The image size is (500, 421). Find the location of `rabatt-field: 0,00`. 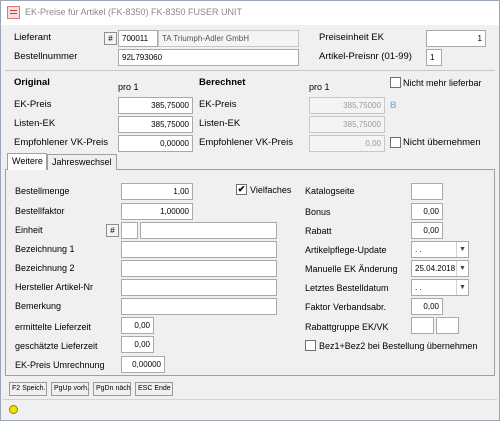

rabatt-field: 0,00 is located at coordinates (427, 230).